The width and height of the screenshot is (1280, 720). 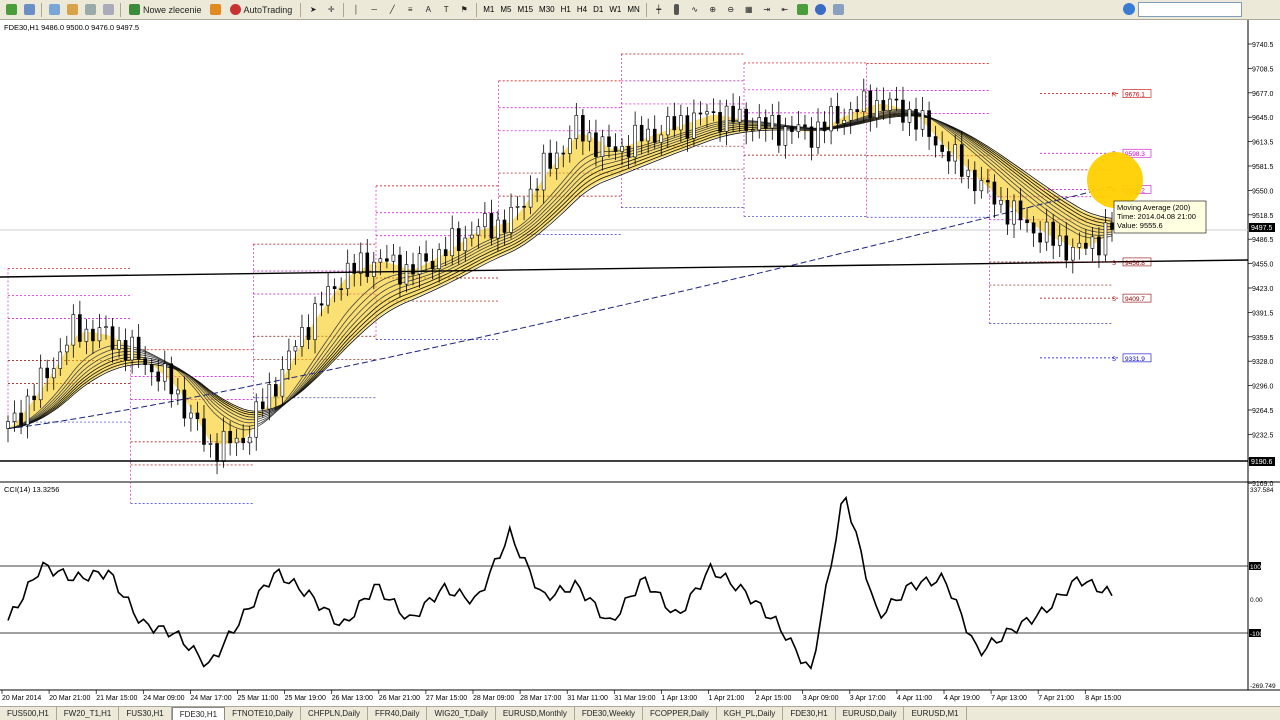 What do you see at coordinates (72, 10) in the screenshot?
I see `navigator-icon` at bounding box center [72, 10].